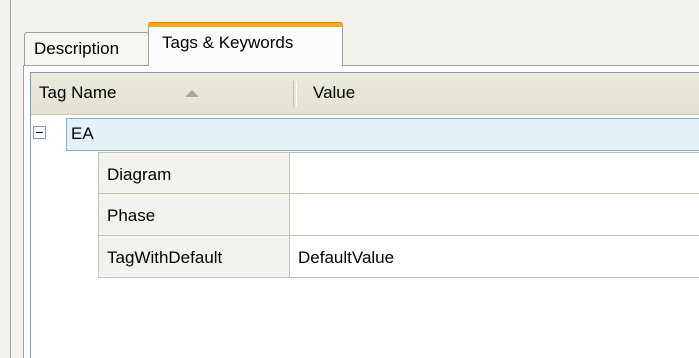 Image resolution: width=699 pixels, height=358 pixels. Describe the element at coordinates (82, 133) in the screenshot. I see `group-label: EA` at that location.